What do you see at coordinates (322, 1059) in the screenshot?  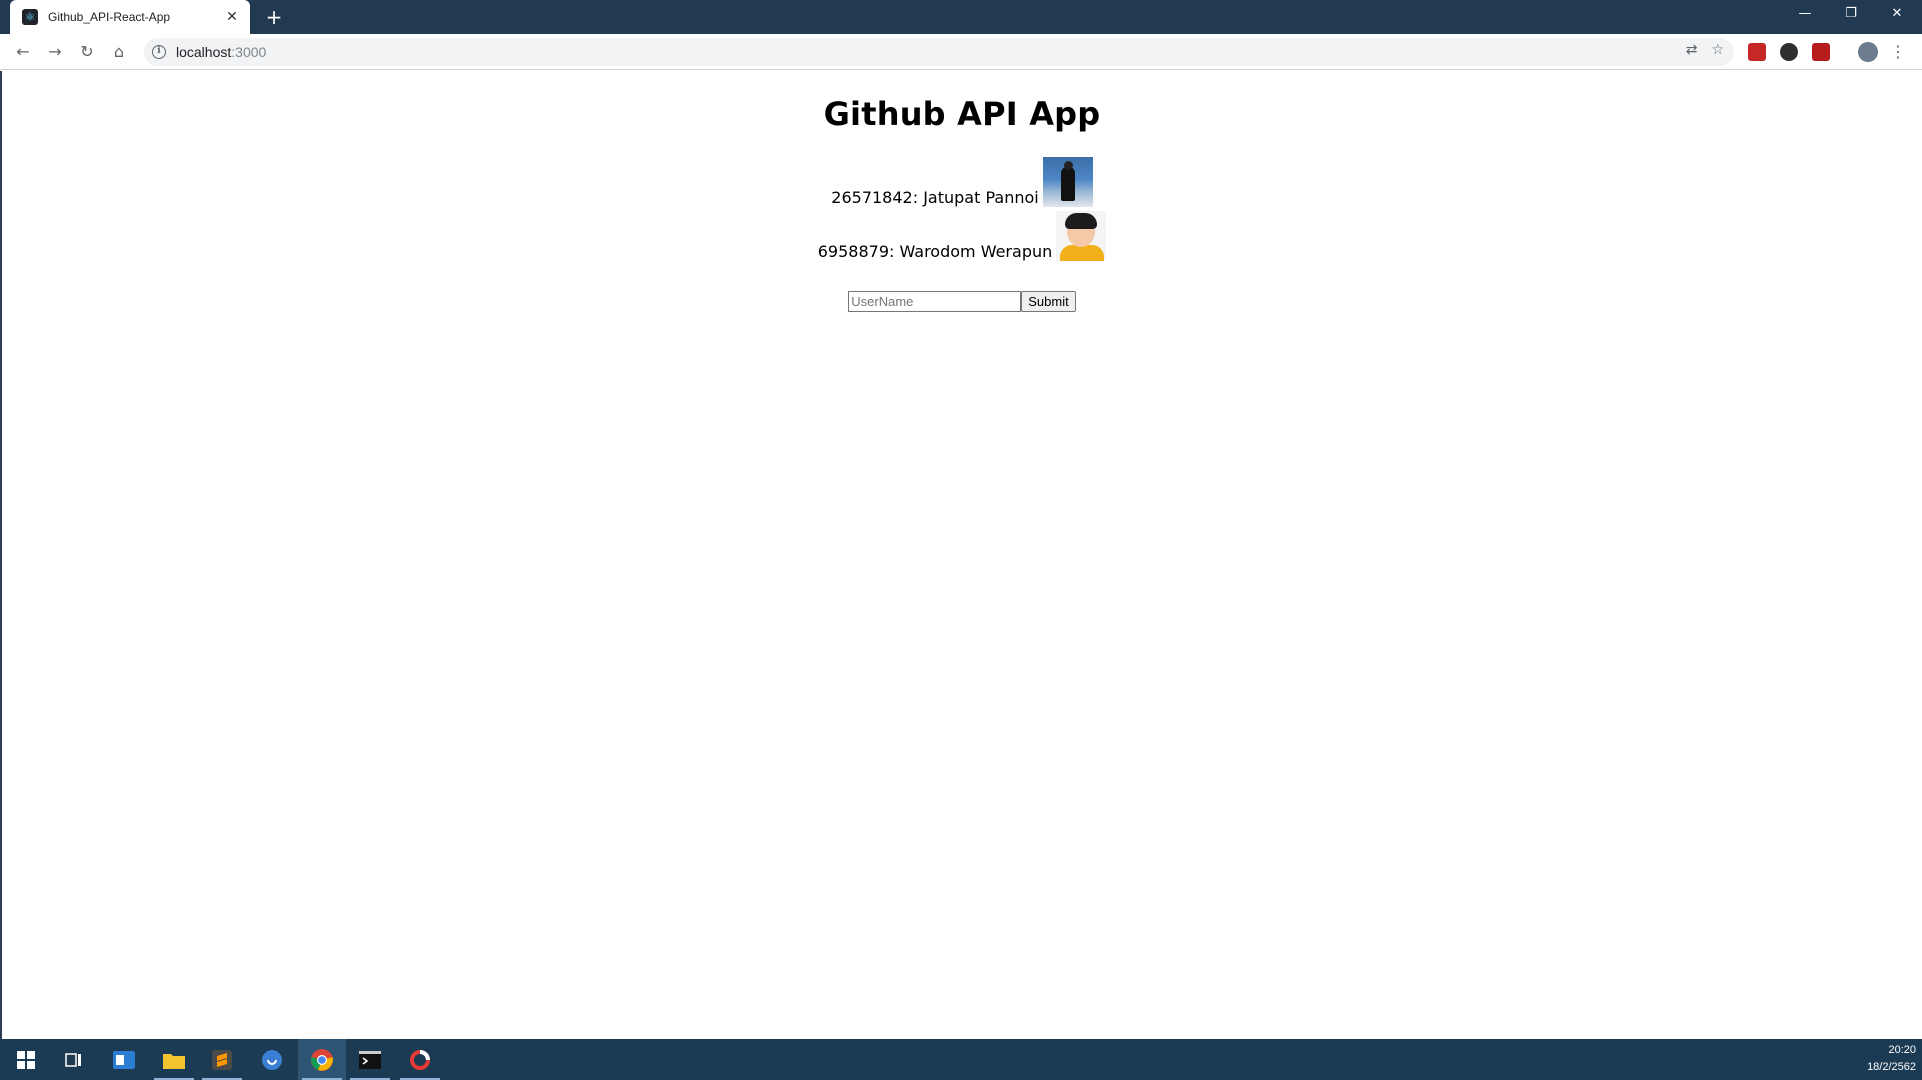 I see `chrome-icon` at bounding box center [322, 1059].